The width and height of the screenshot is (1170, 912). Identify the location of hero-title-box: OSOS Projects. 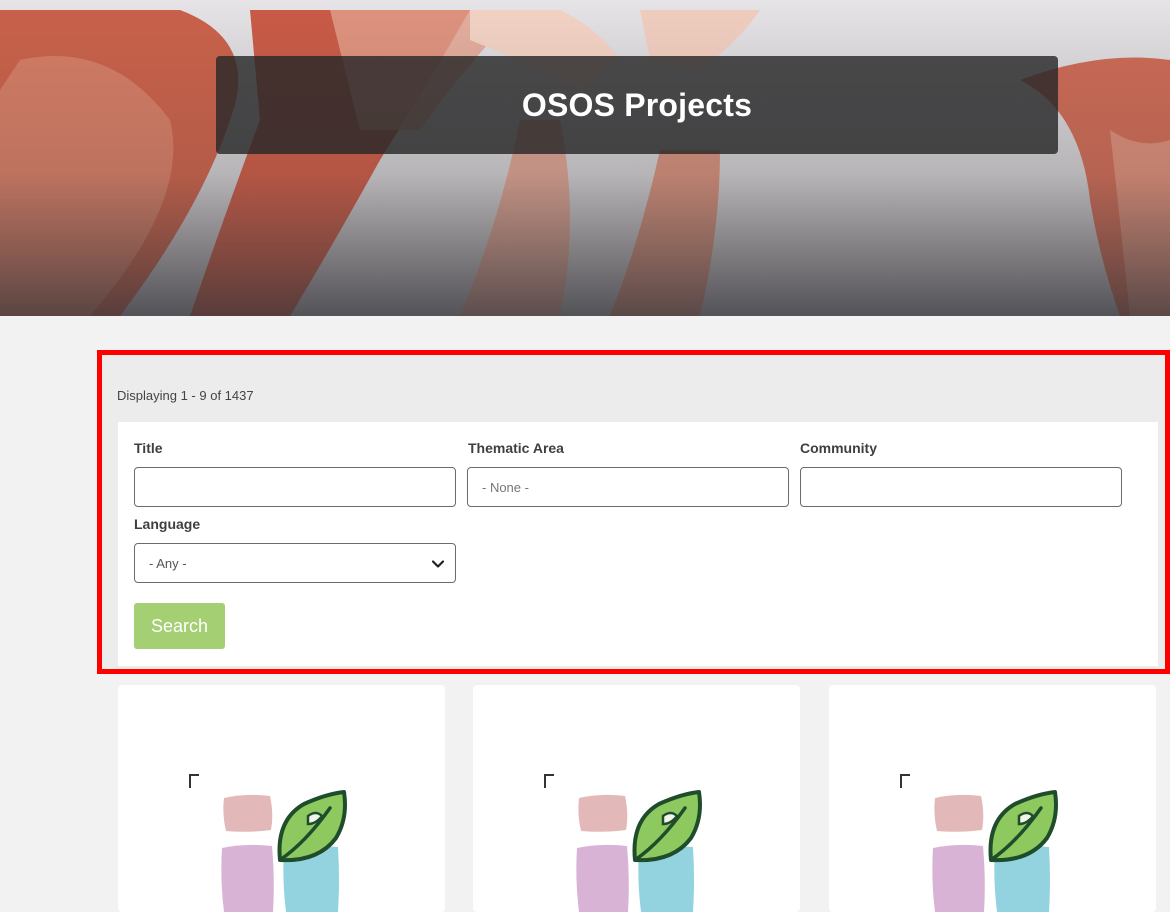
(637, 105).